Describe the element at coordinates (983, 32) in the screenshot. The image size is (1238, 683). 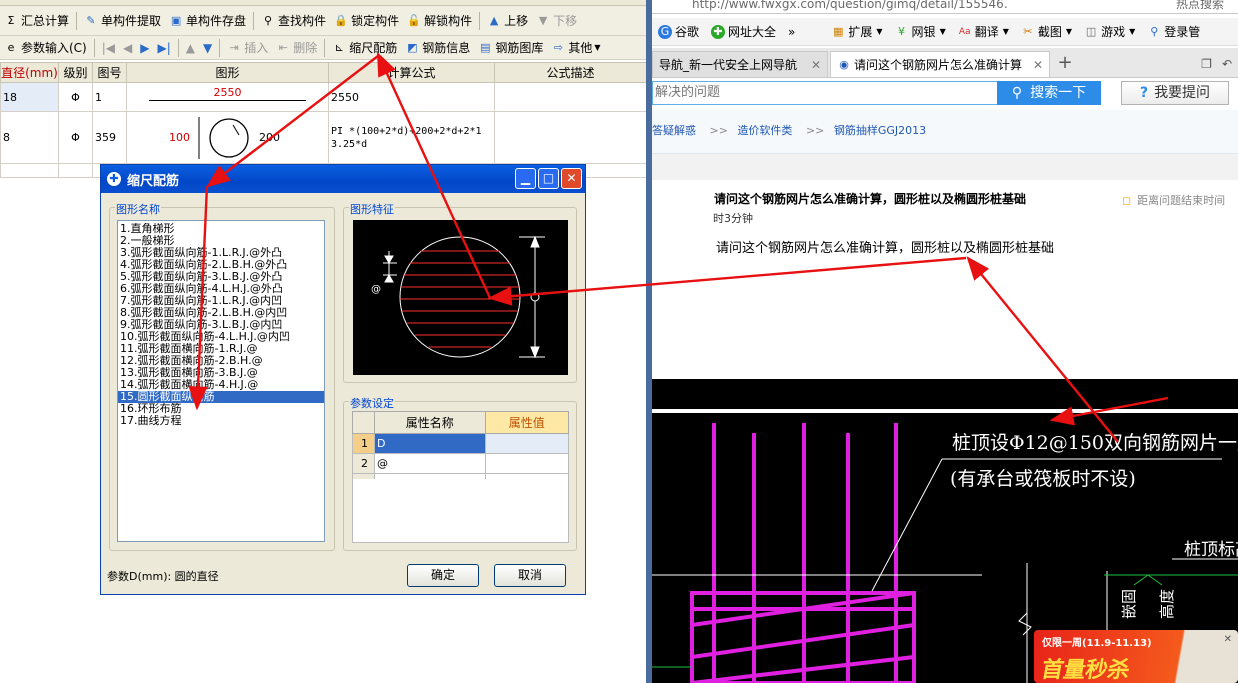
I see `tool-translate: Aa 翻译 ▼` at that location.